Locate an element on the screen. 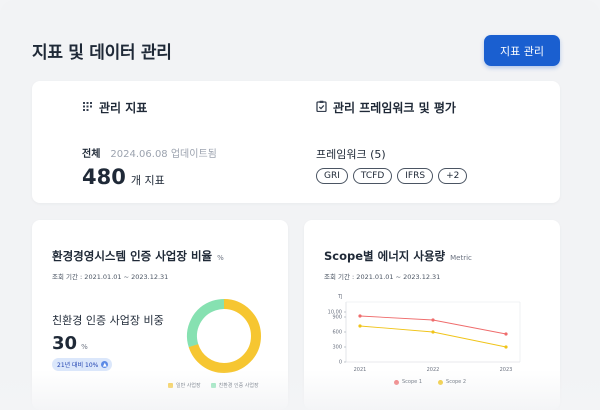  ems-card-unit: % is located at coordinates (220, 258).